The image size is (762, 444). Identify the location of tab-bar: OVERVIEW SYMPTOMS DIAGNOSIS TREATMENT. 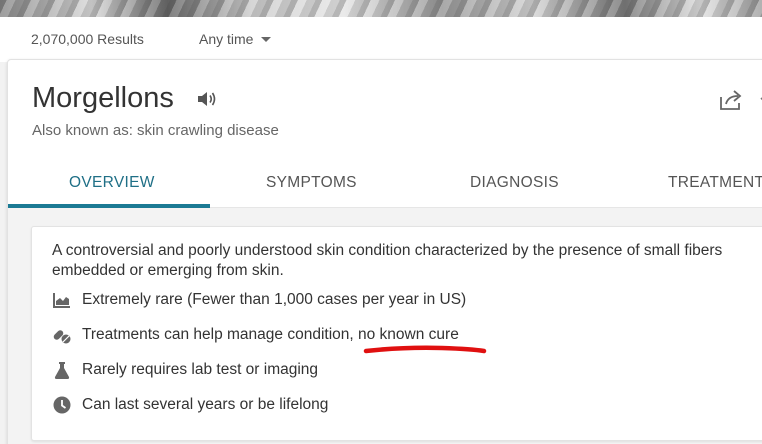
(385, 183).